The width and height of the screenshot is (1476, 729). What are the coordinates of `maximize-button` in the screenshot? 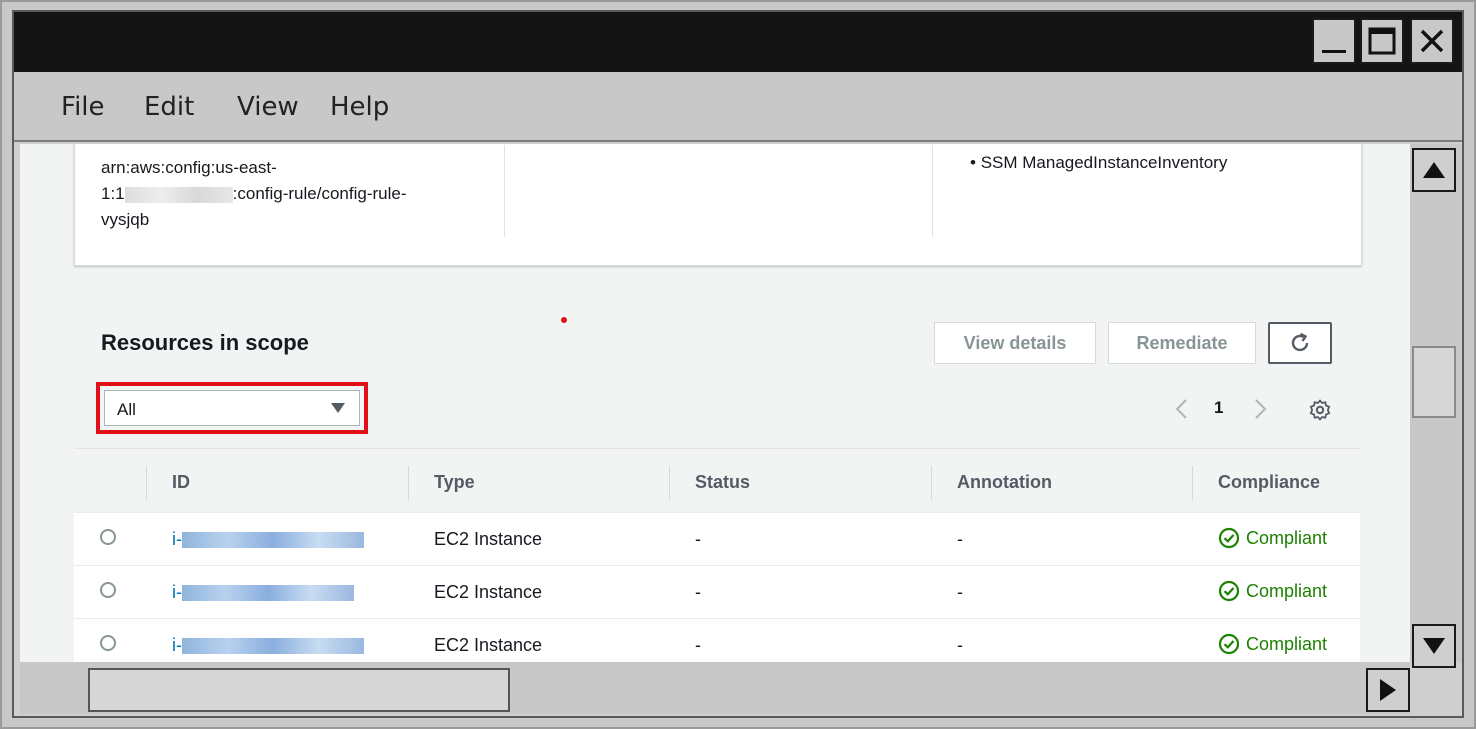 It's located at (1382, 41).